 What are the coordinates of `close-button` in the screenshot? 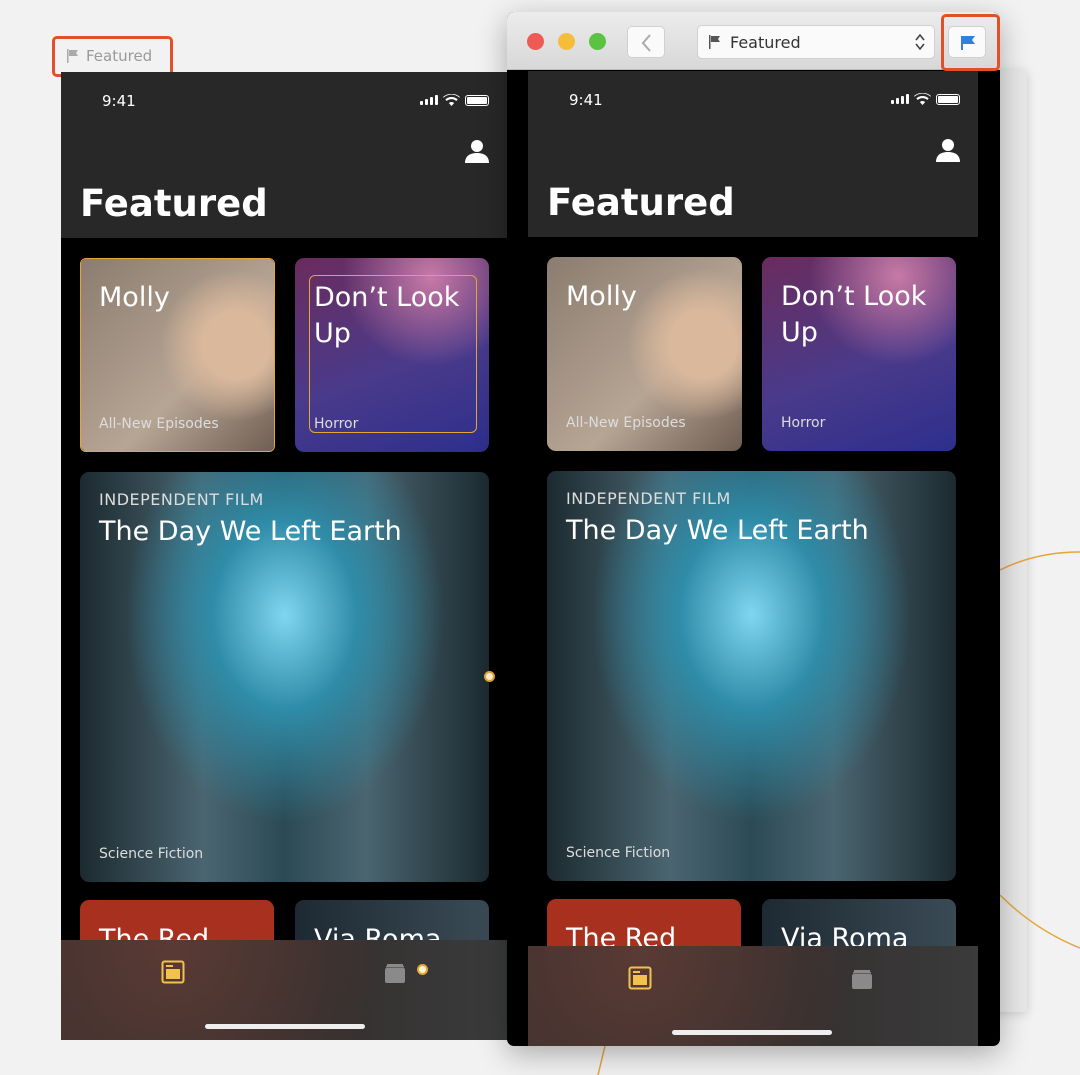 It's located at (535, 41).